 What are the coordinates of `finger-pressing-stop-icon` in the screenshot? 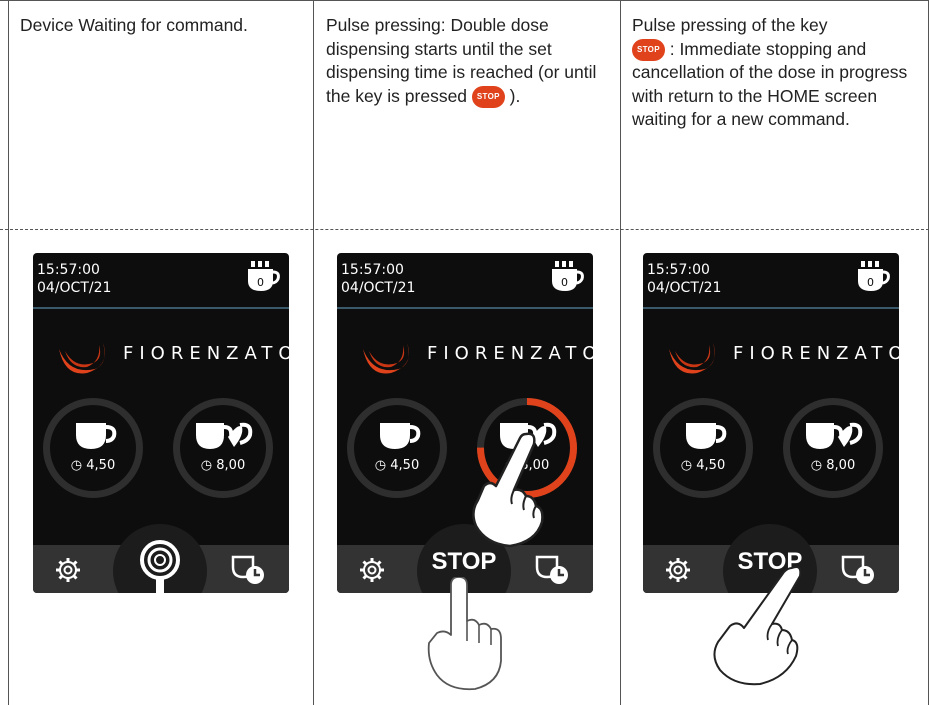 It's located at (757, 626).